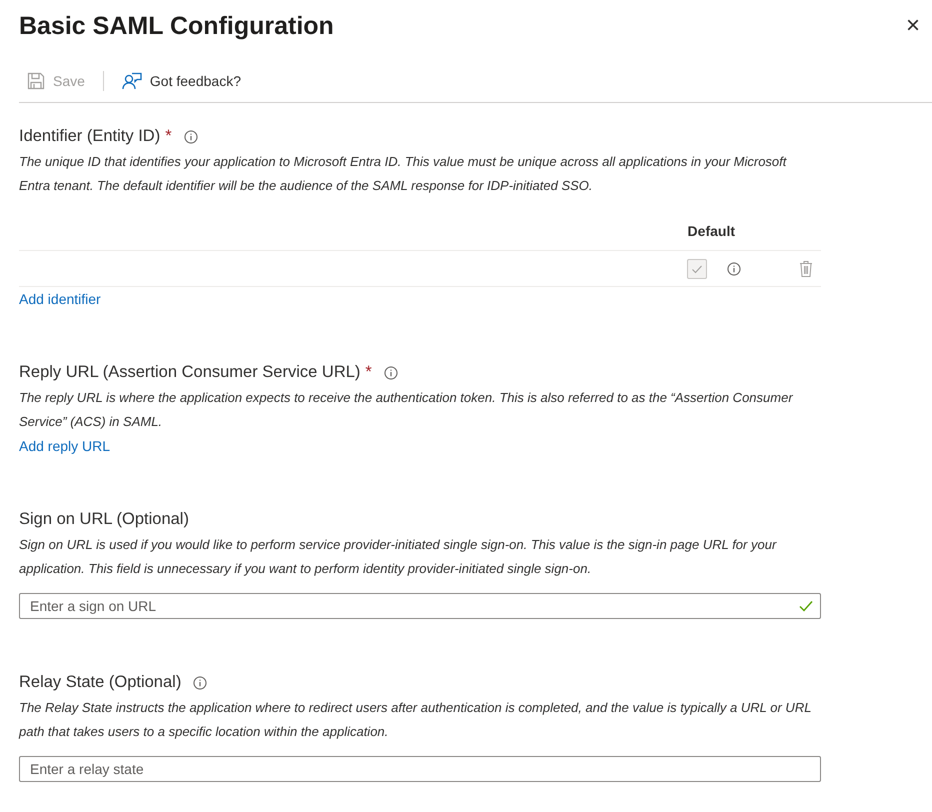 This screenshot has width=932, height=812. Describe the element at coordinates (189, 372) in the screenshot. I see `section-title: Reply URL (Assertion Consumer Service URL)` at that location.